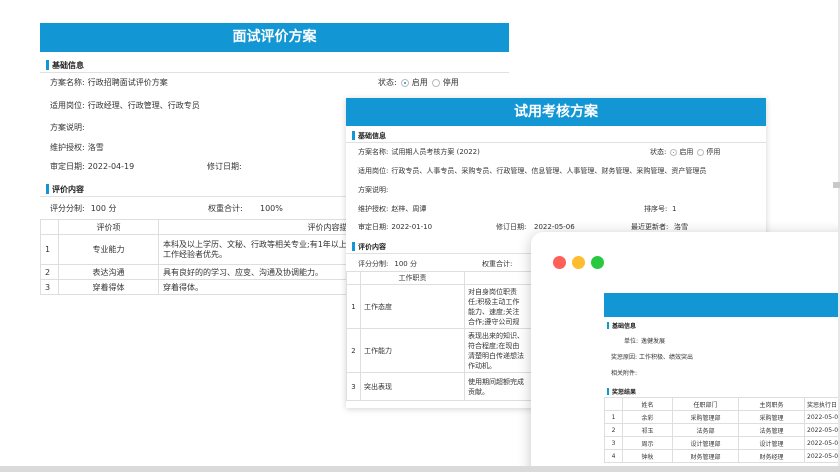 The height and width of the screenshot is (472, 840). Describe the element at coordinates (556, 190) in the screenshot. I see `description-row: 方案说明:` at that location.